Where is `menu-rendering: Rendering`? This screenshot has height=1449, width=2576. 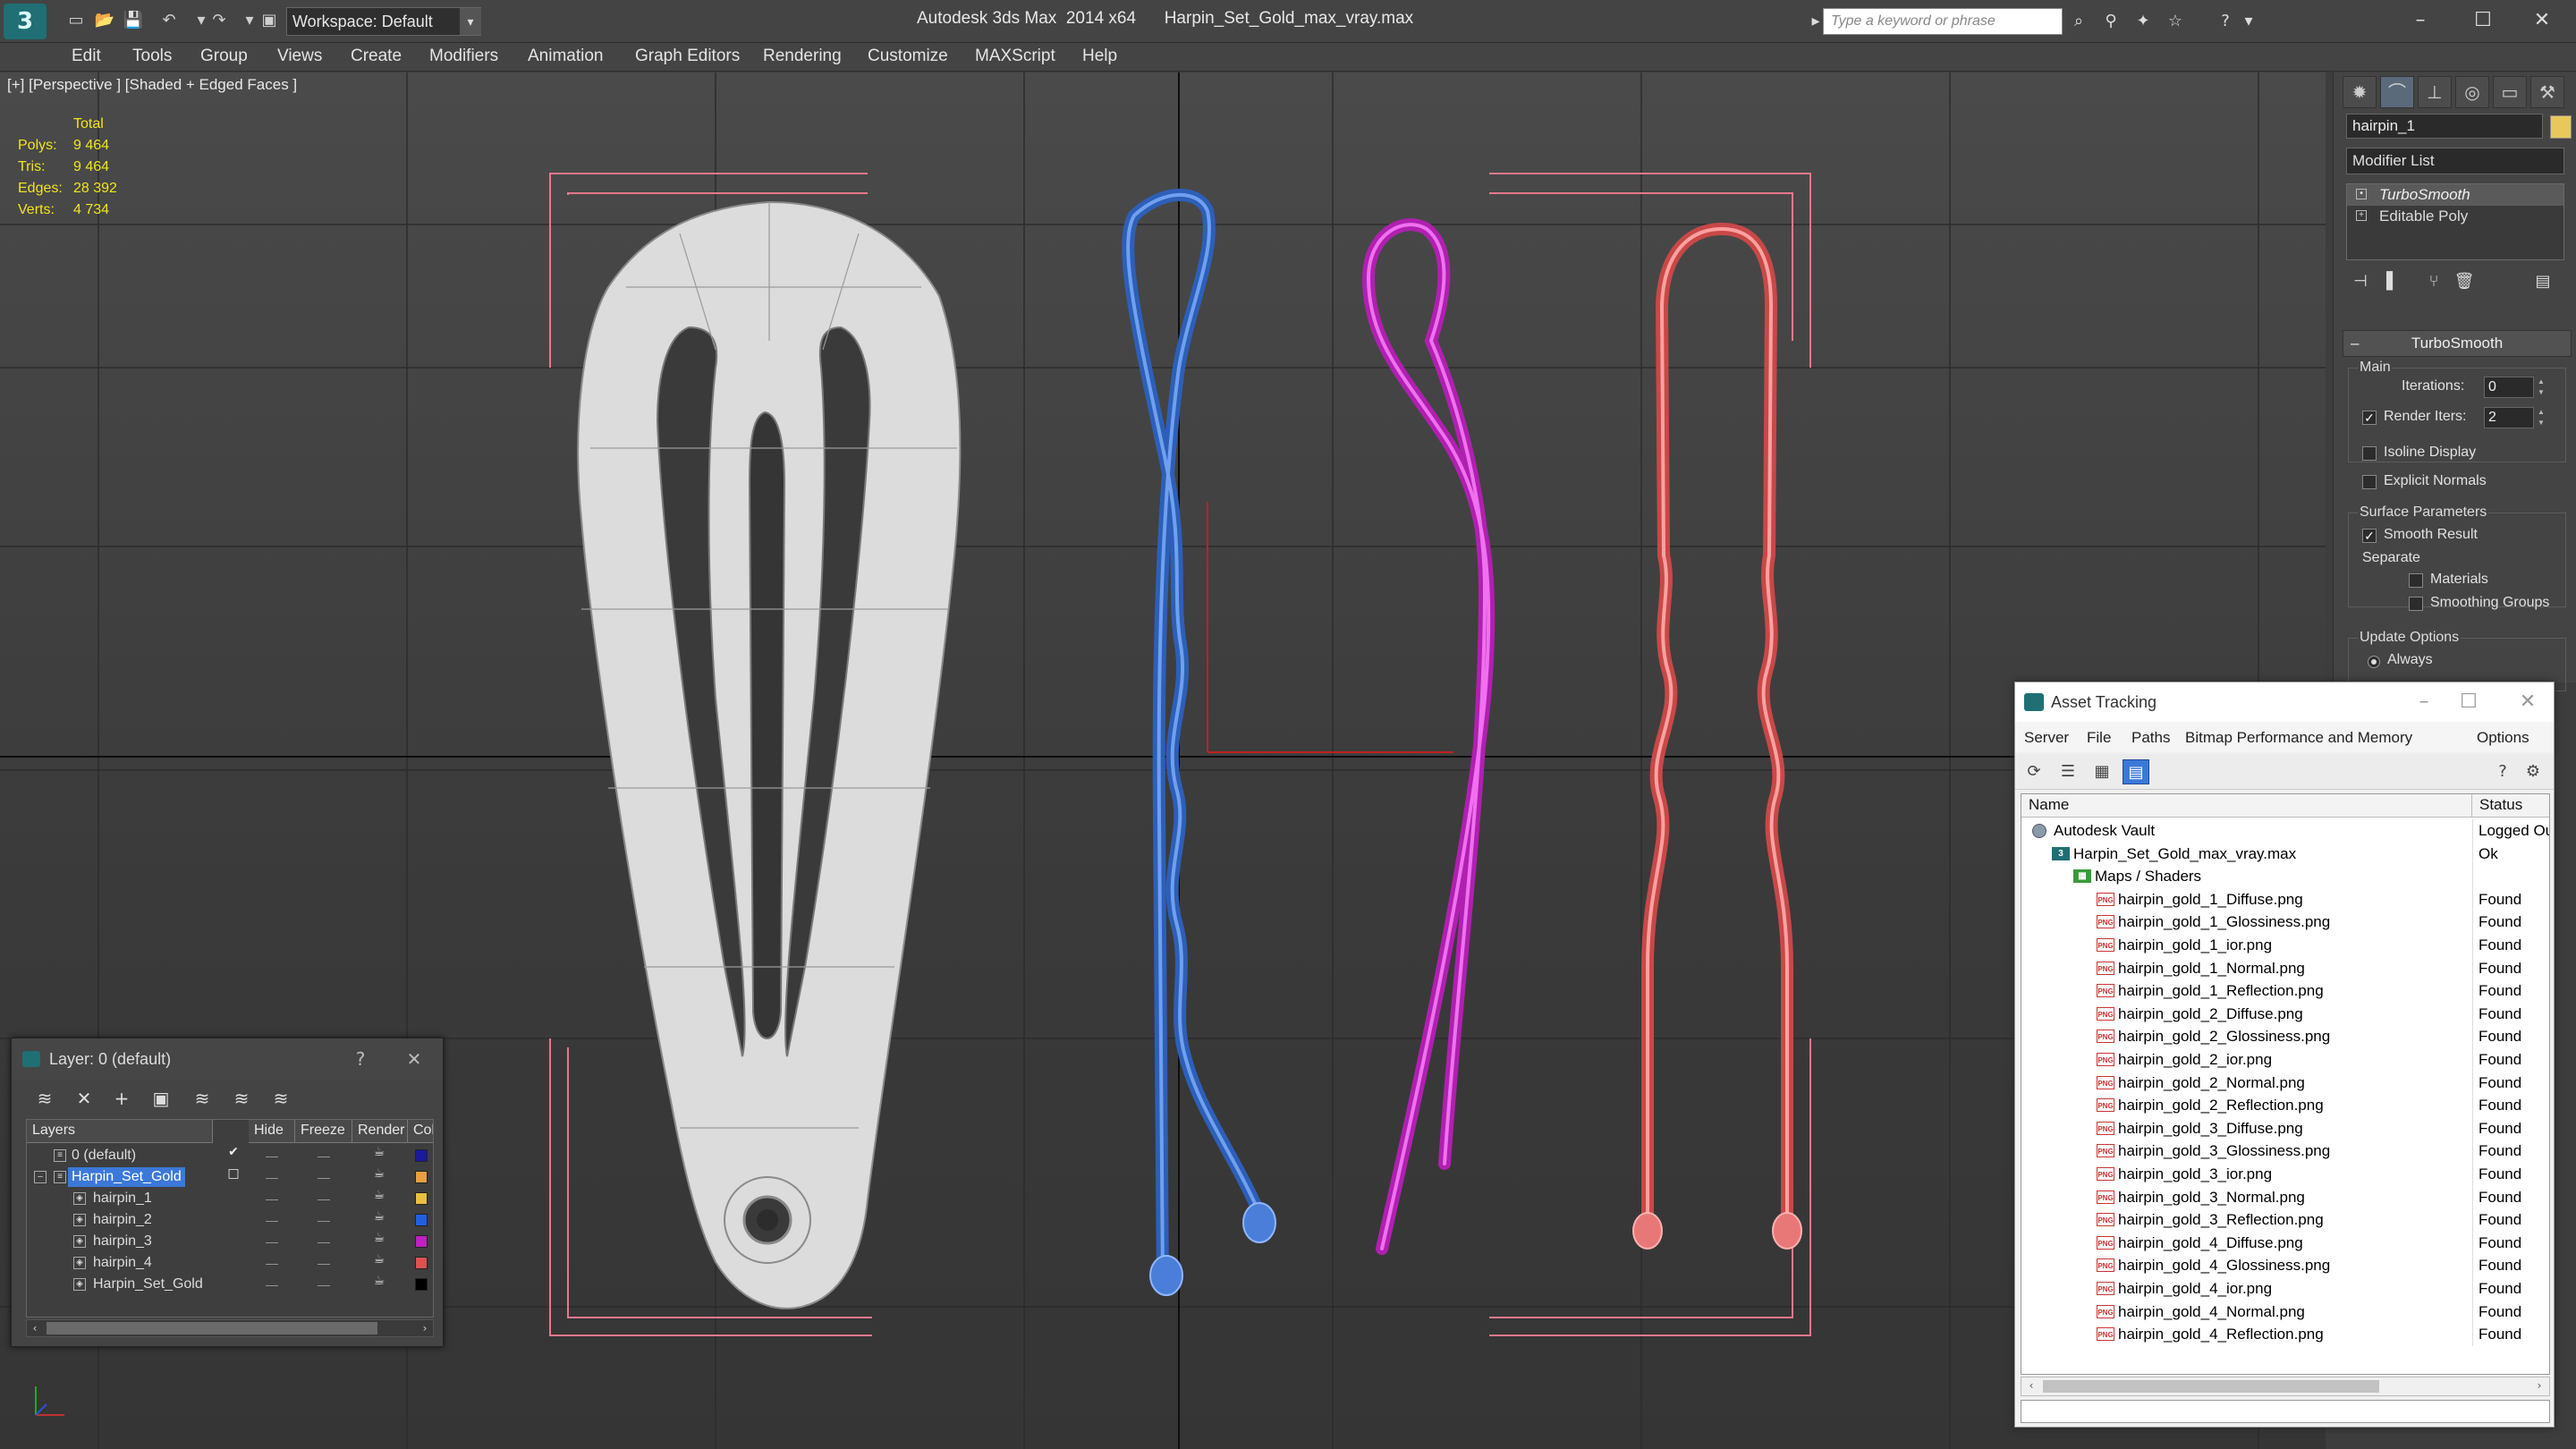 menu-rendering: Rendering is located at coordinates (802, 56).